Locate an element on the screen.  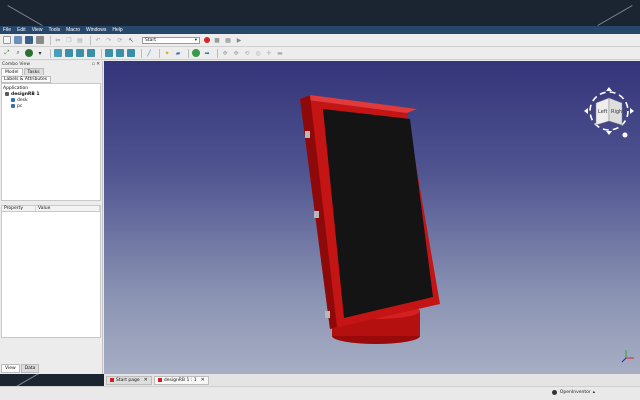
tab-view: View is located at coordinates (10, 368).